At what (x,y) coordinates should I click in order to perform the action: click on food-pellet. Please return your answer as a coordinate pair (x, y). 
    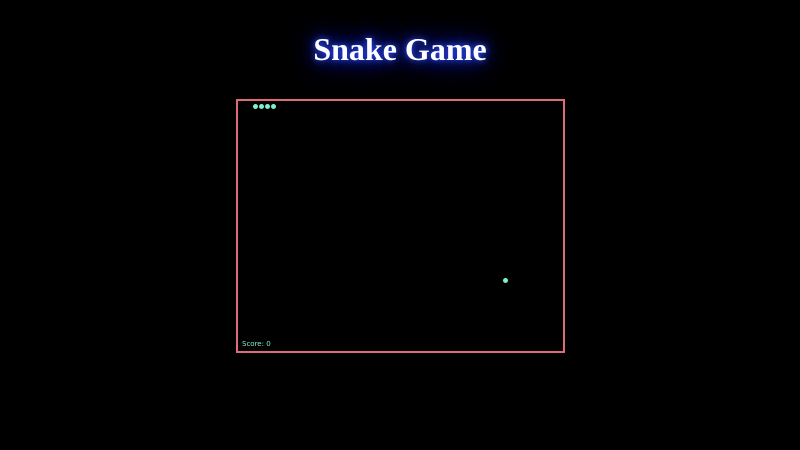
    Looking at the image, I should click on (505, 280).